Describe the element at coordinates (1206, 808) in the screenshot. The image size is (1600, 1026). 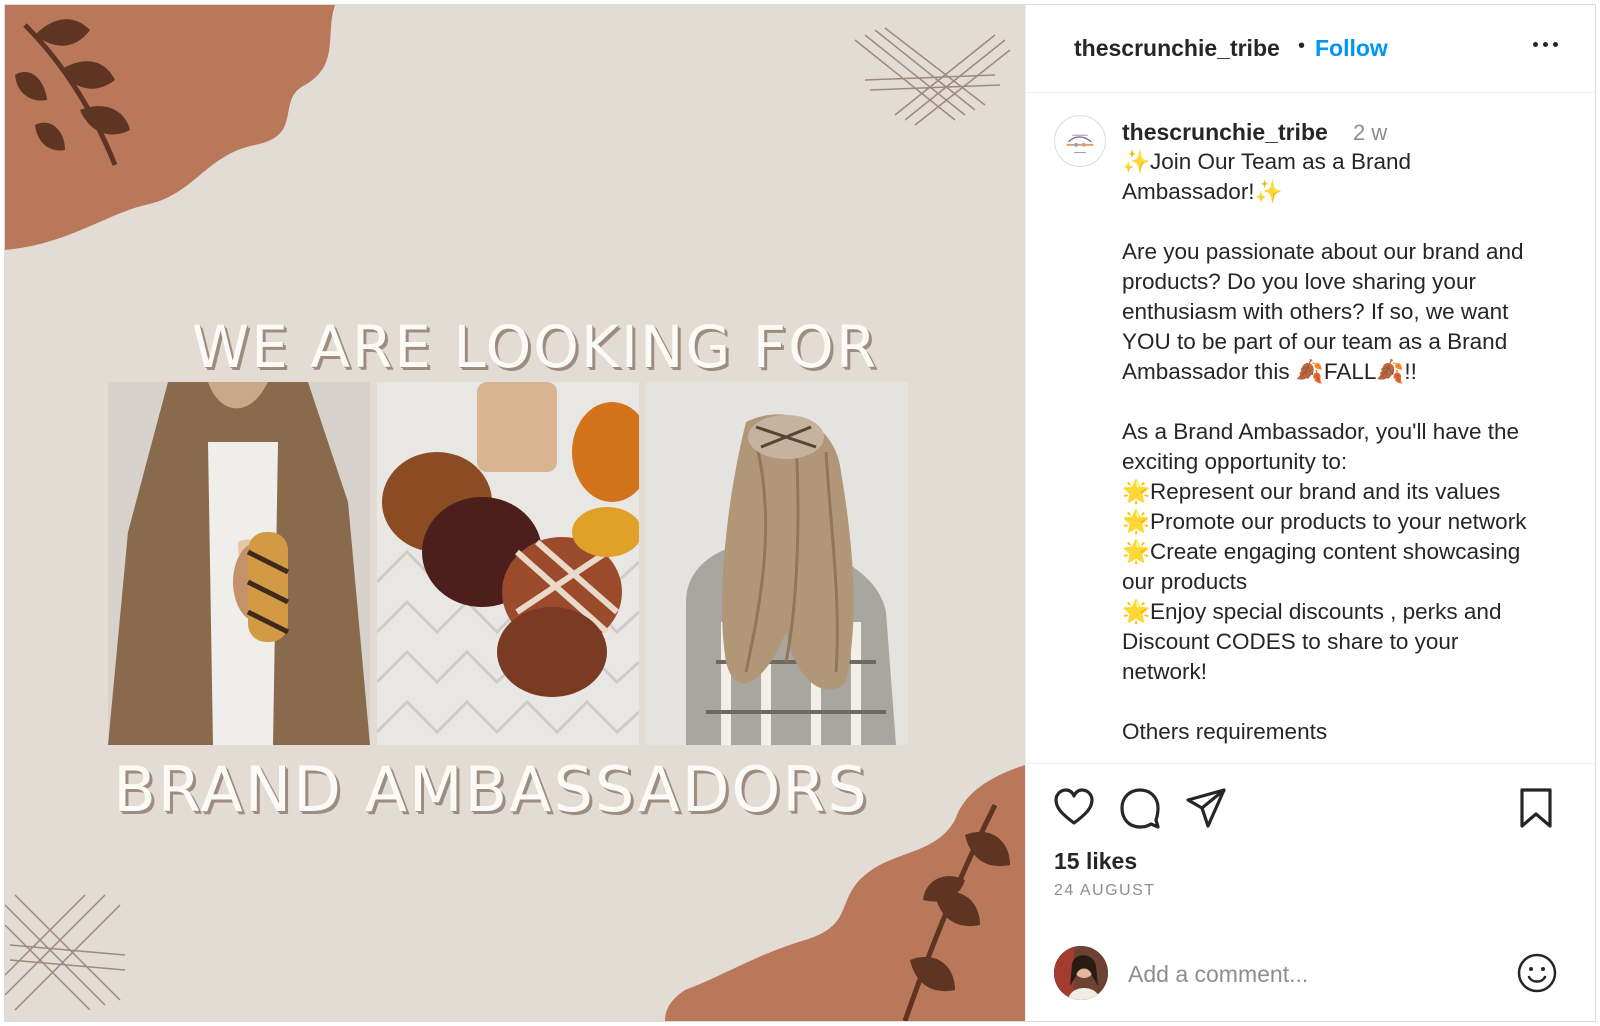
I see `share-send-icon` at that location.